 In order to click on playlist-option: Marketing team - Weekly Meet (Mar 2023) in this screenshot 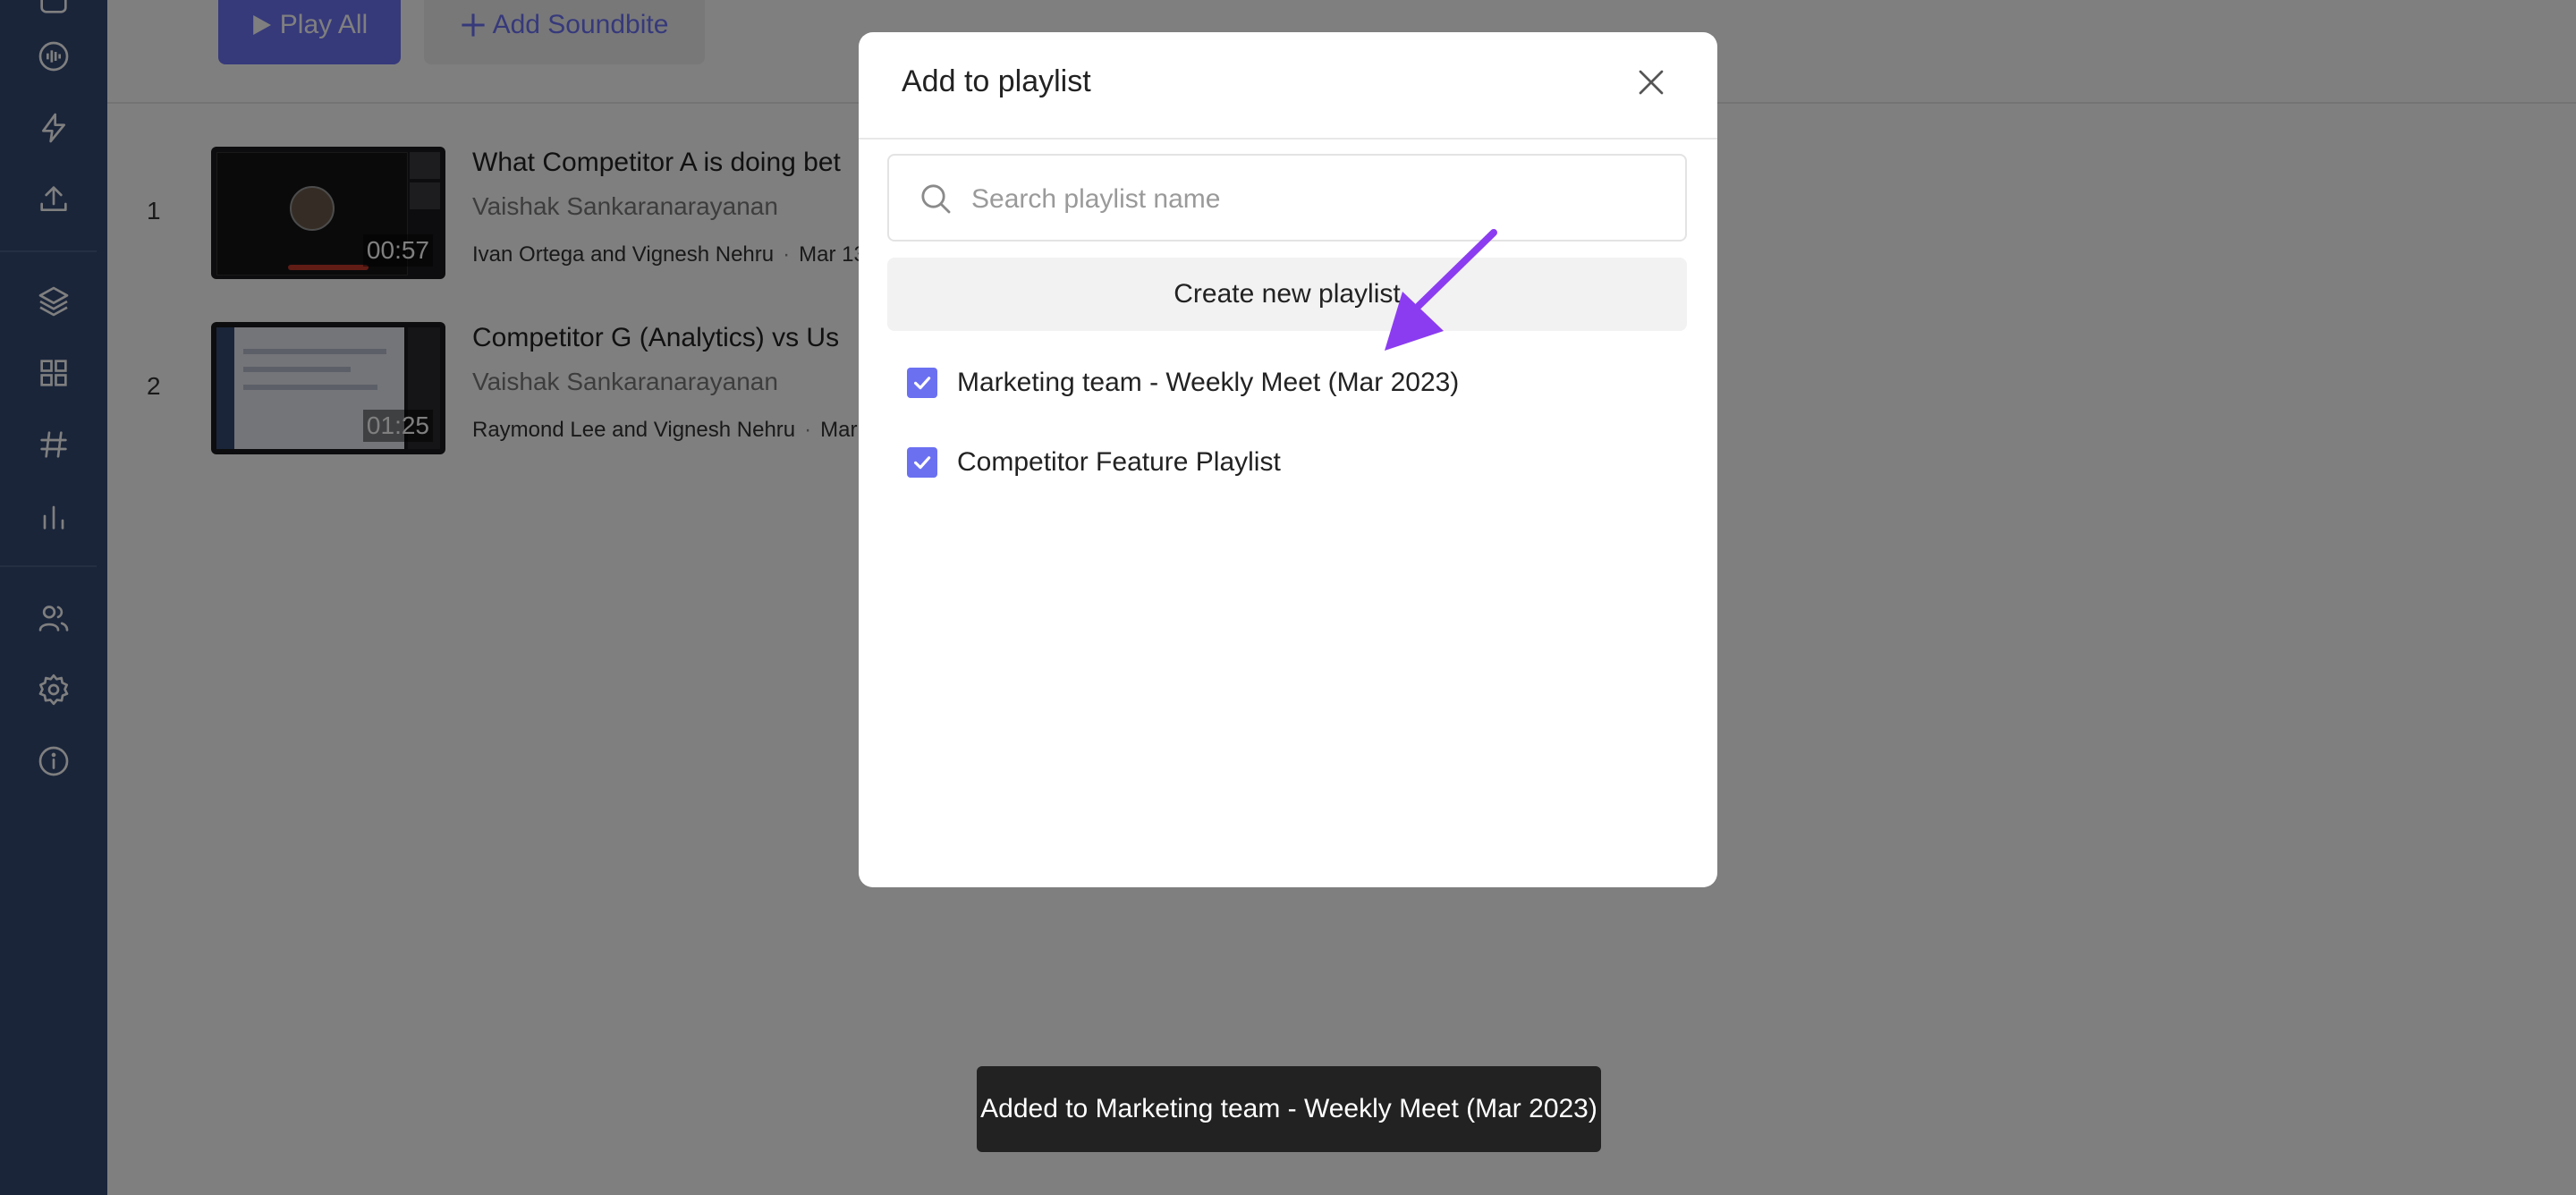, I will do `click(1183, 383)`.